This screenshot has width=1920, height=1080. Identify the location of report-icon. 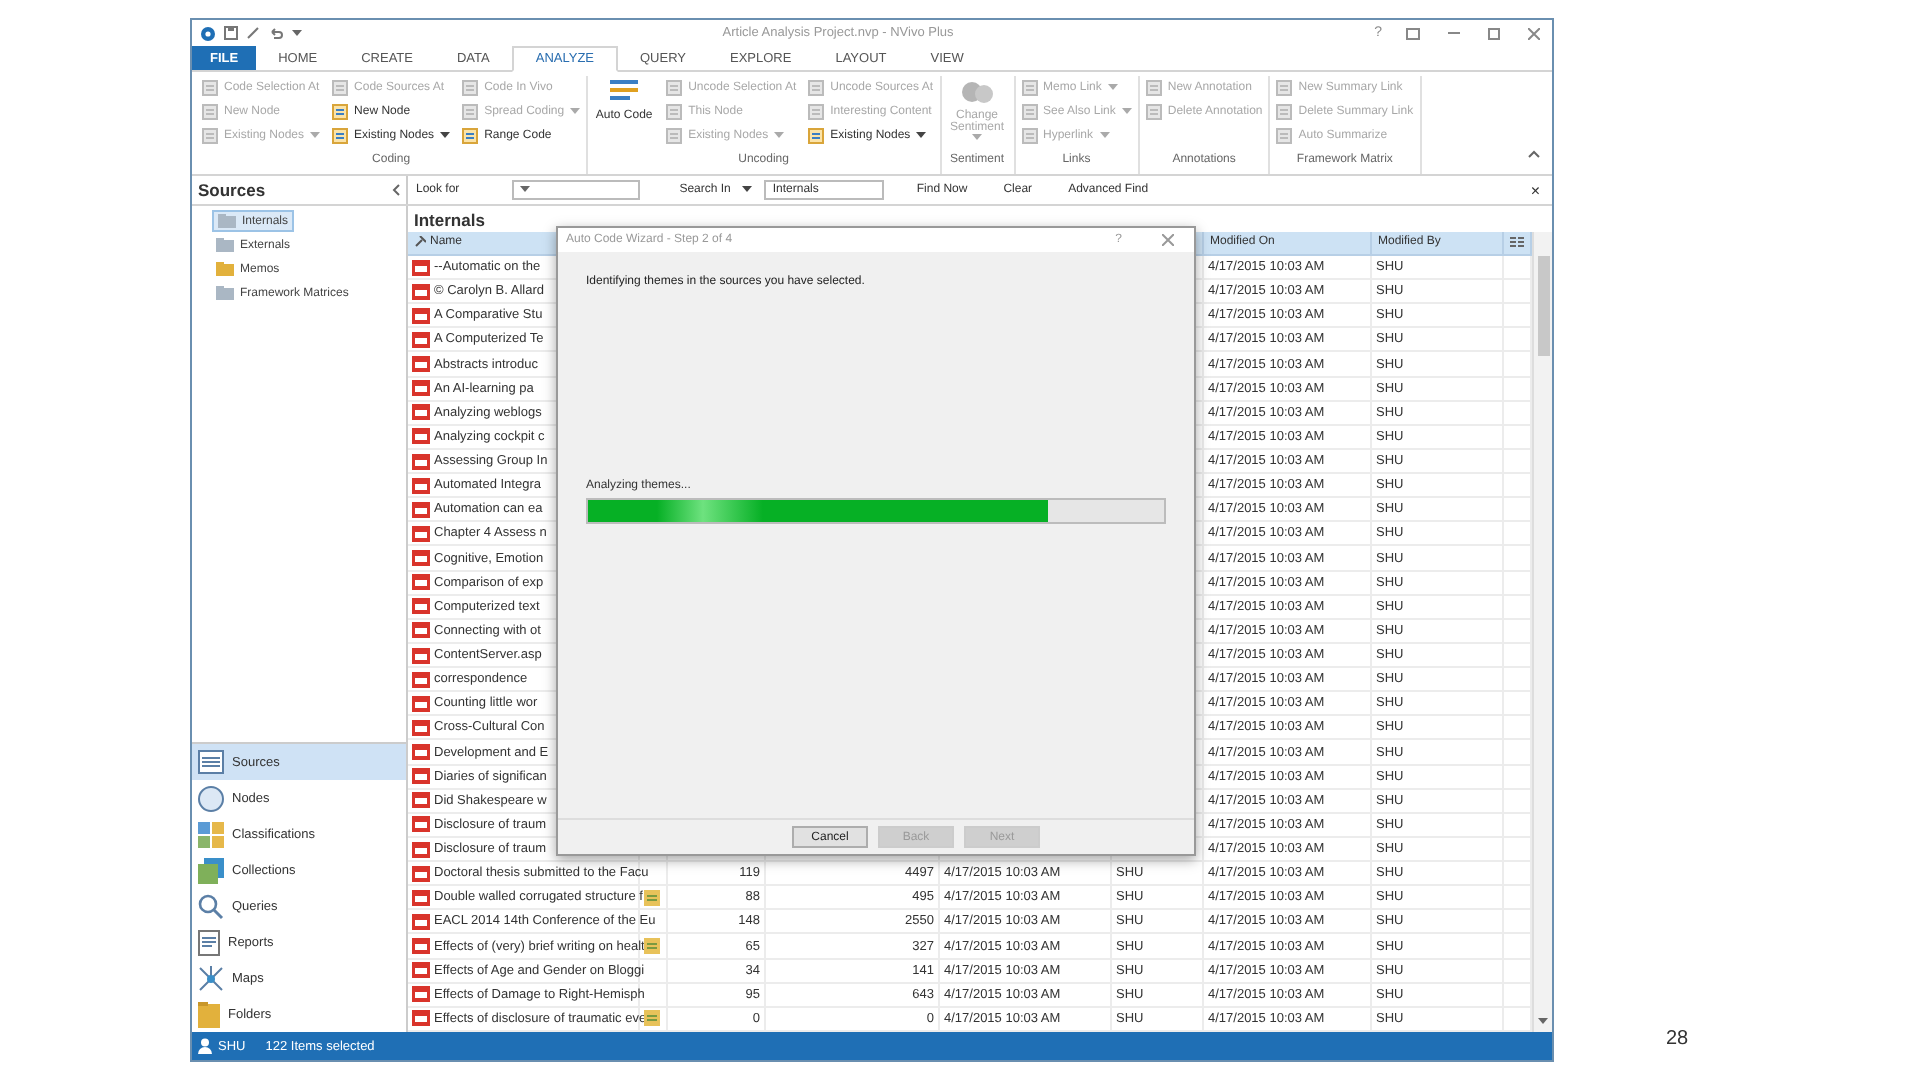
(209, 942).